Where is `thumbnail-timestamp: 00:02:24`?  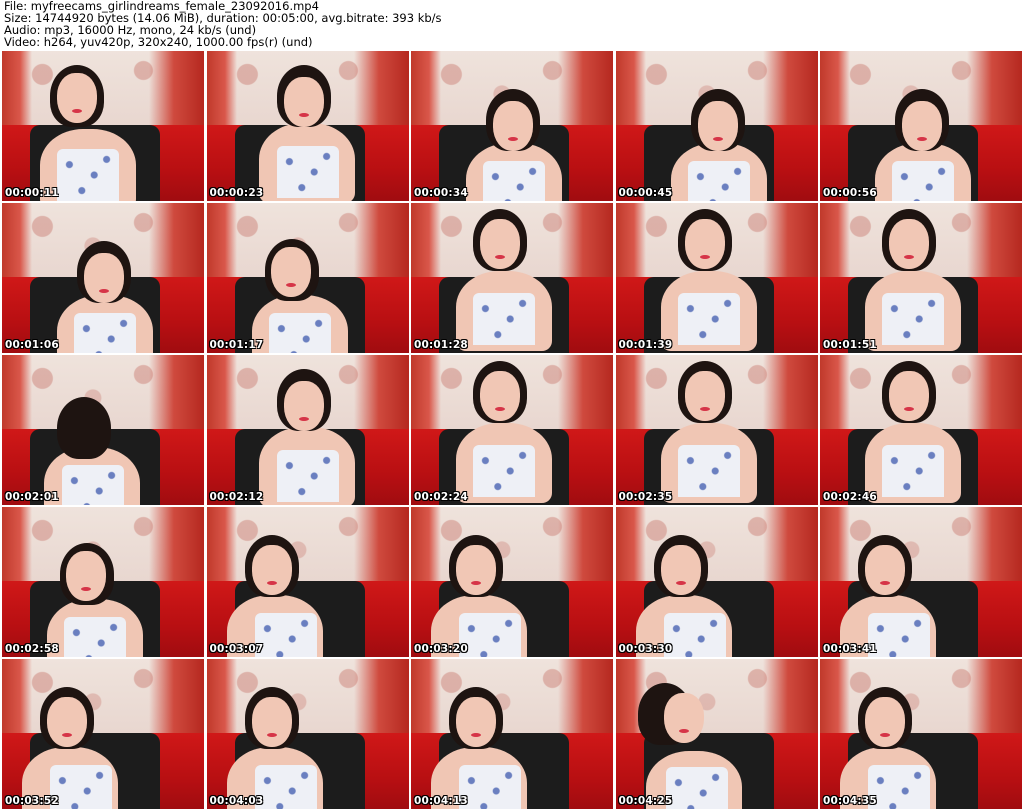
thumbnail-timestamp: 00:02:24 is located at coordinates (441, 497).